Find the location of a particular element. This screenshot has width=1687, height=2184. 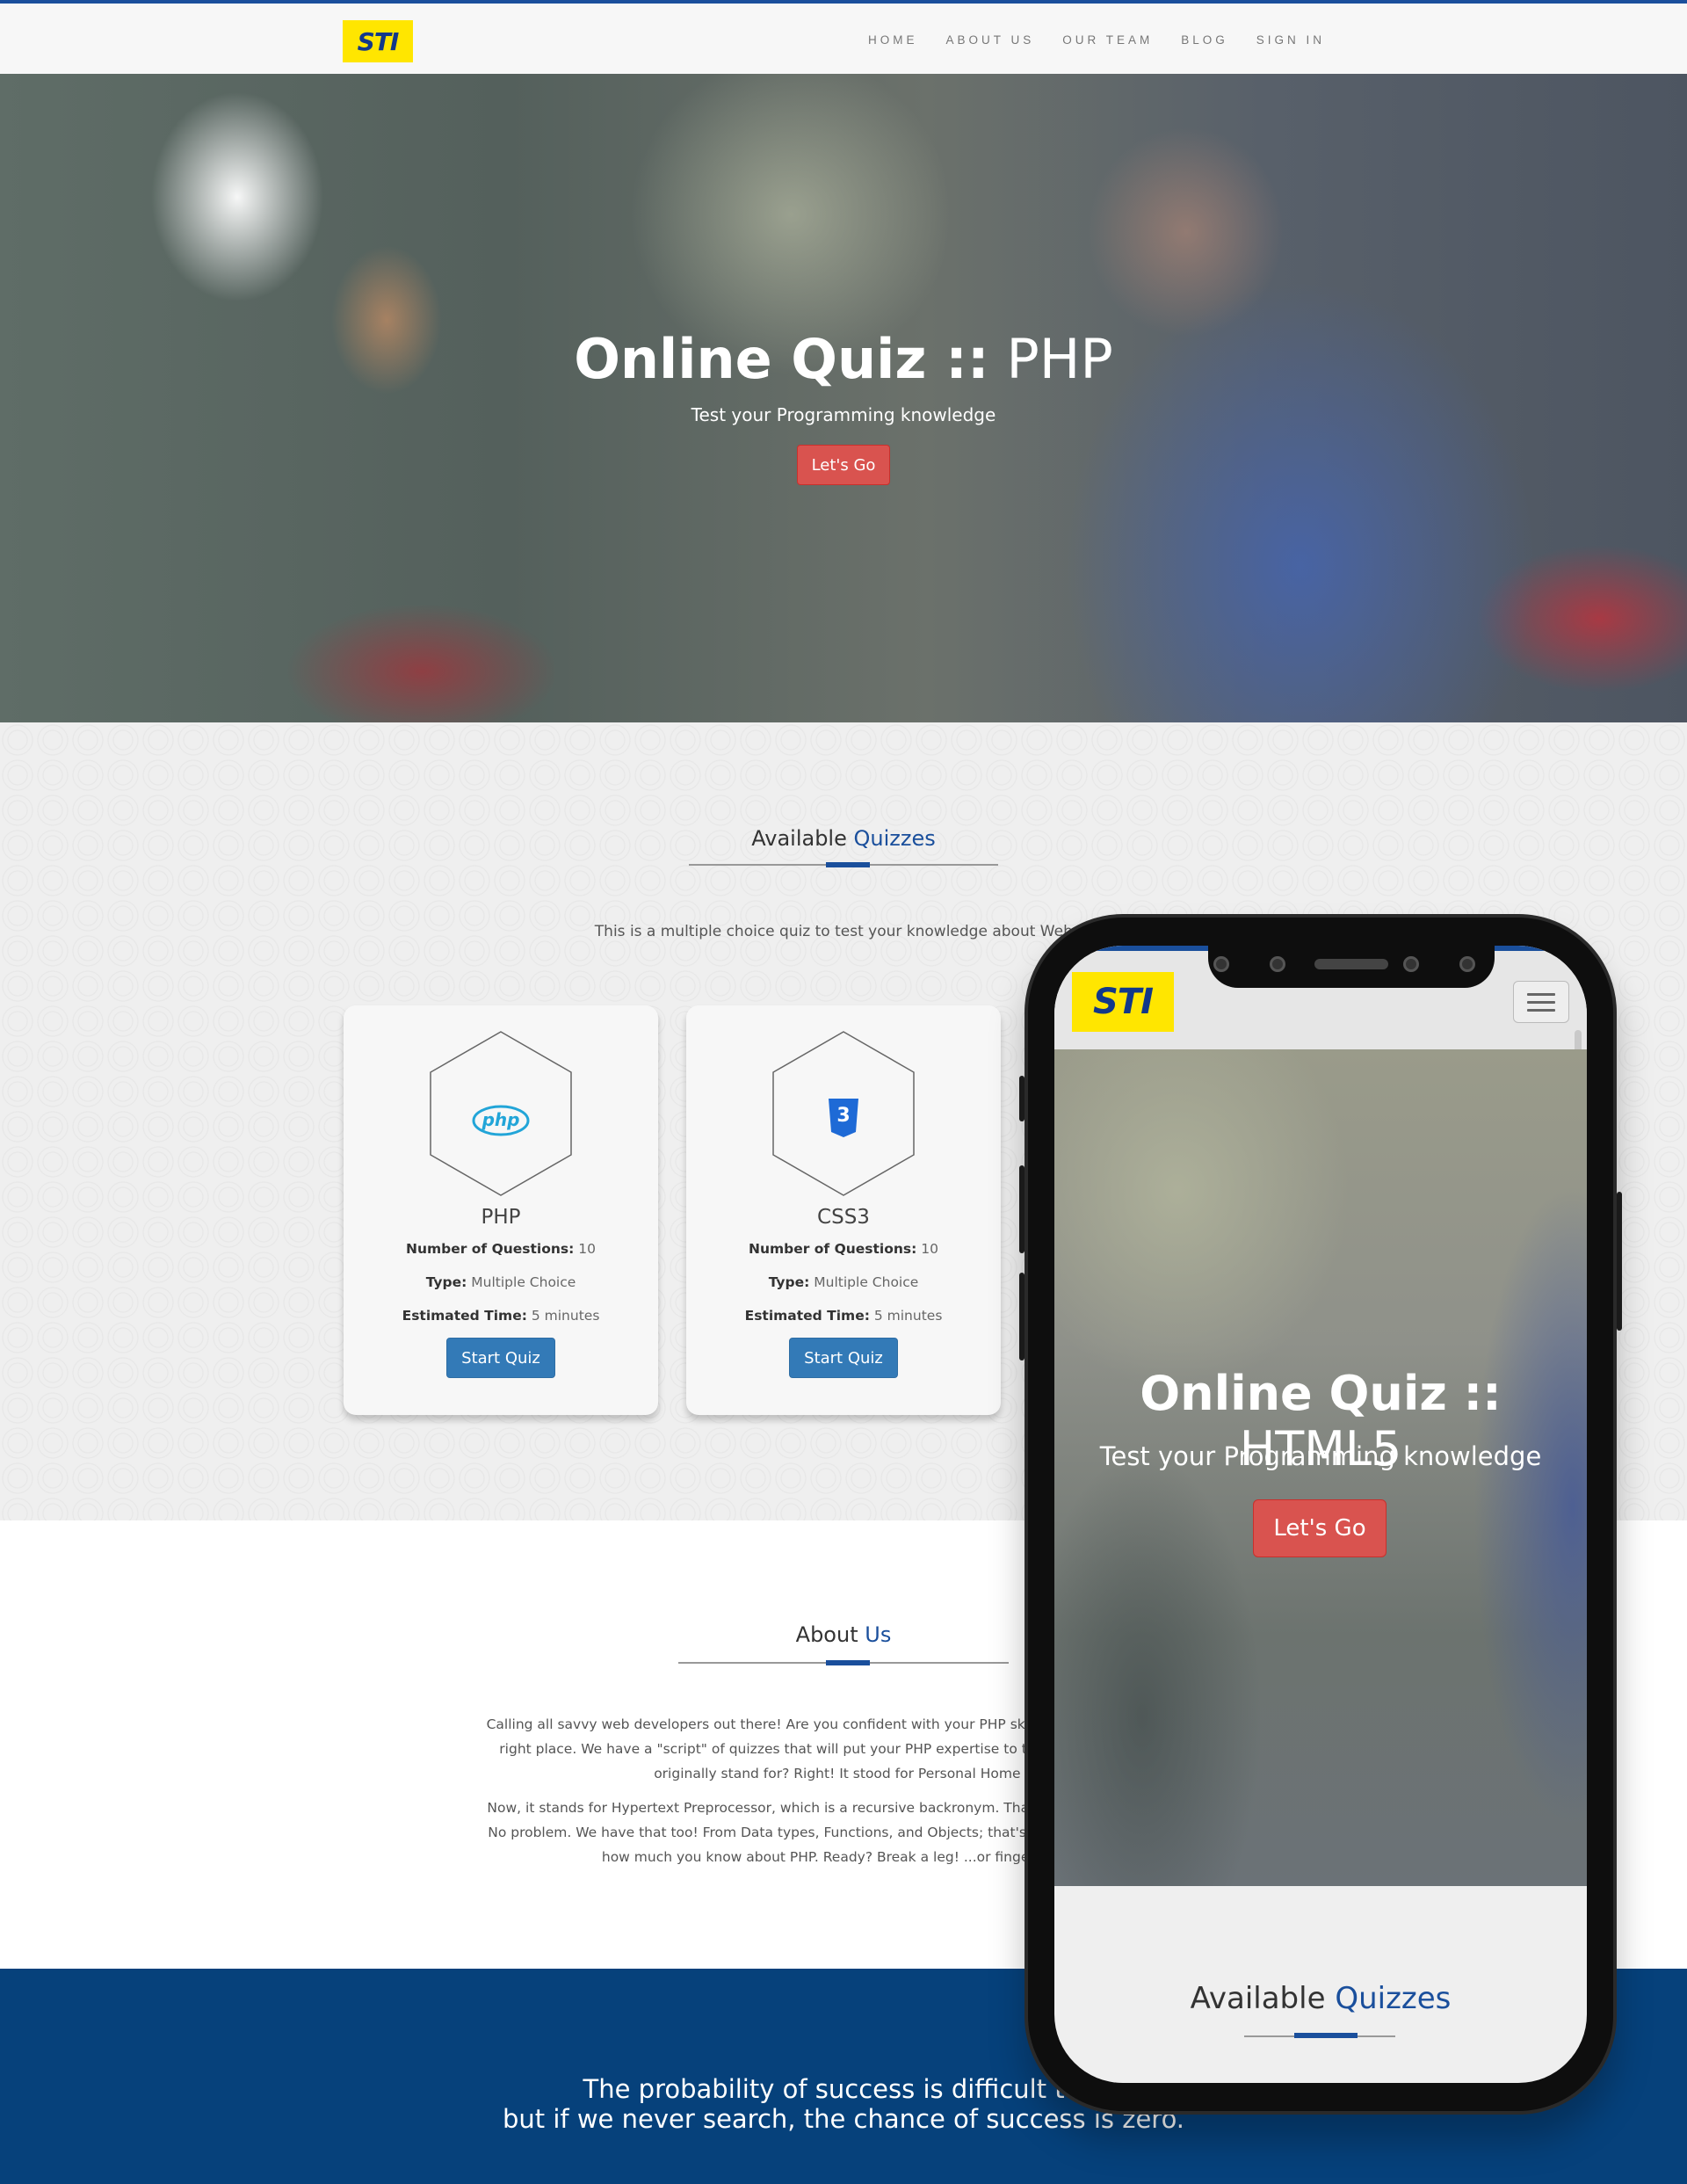

hero-title-bold: Online Quiz :: is located at coordinates (781, 359).